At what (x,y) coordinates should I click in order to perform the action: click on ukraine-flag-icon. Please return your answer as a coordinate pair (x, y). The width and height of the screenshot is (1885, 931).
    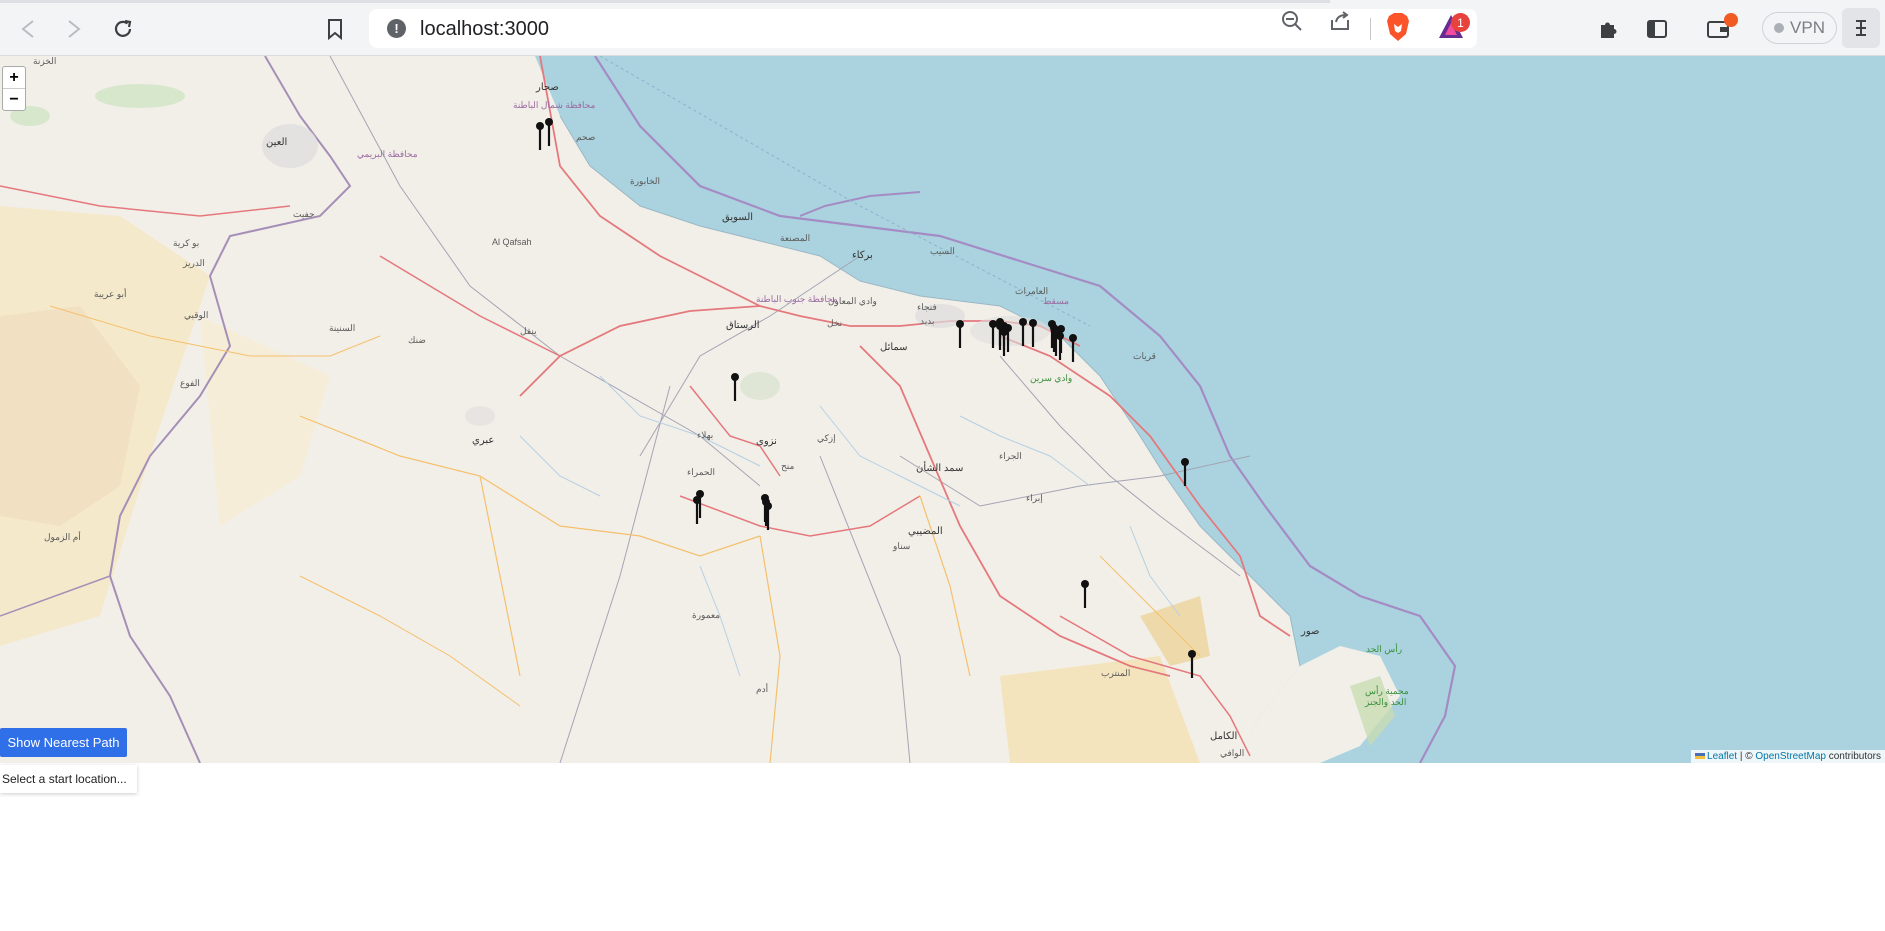
    Looking at the image, I should click on (1700, 756).